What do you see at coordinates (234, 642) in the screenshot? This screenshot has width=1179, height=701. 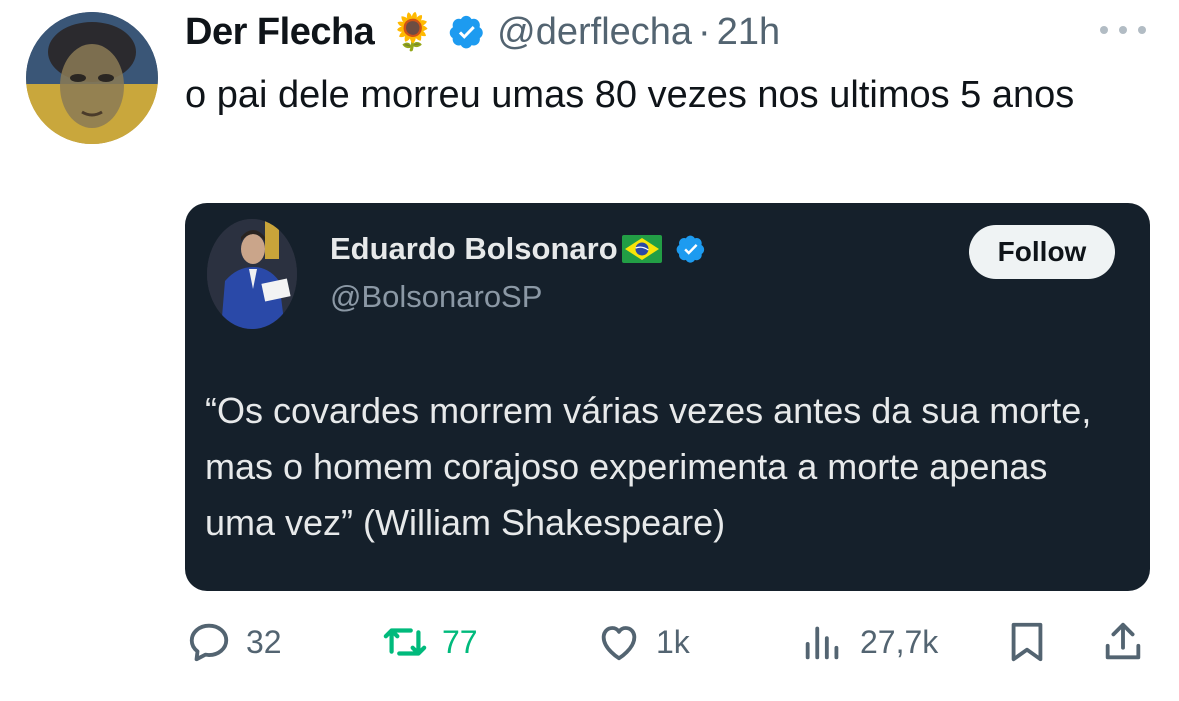 I see `reply-button: 32` at bounding box center [234, 642].